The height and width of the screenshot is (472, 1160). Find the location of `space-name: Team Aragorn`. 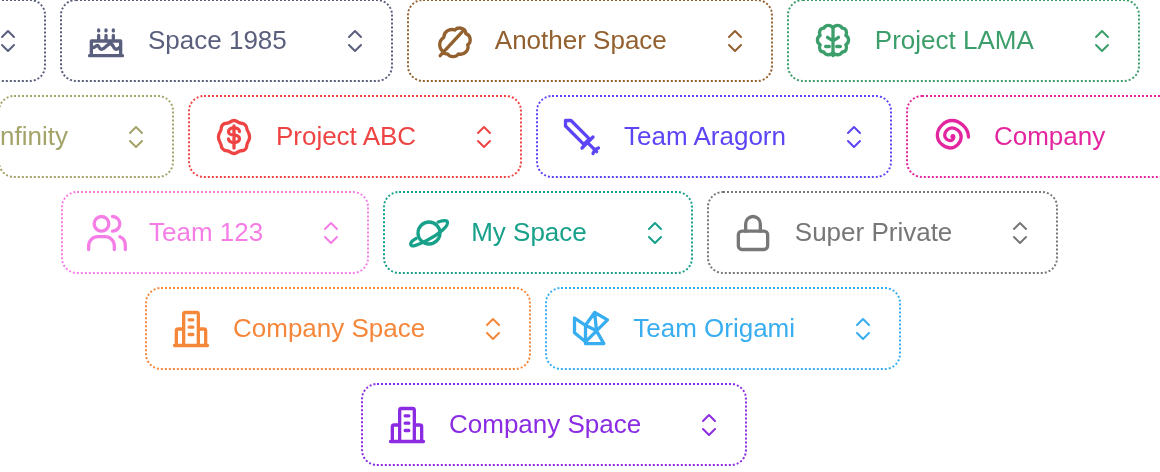

space-name: Team Aragorn is located at coordinates (705, 136).